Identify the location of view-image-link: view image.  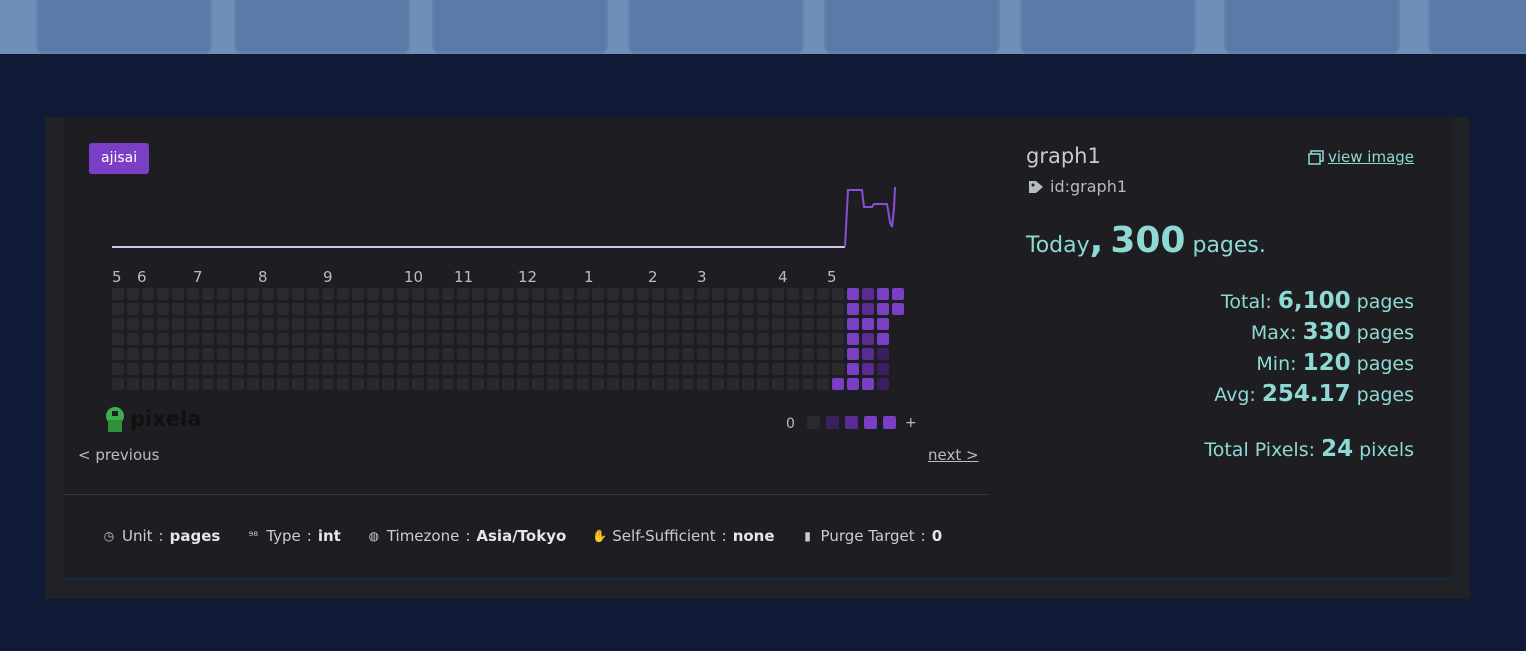
(1361, 157).